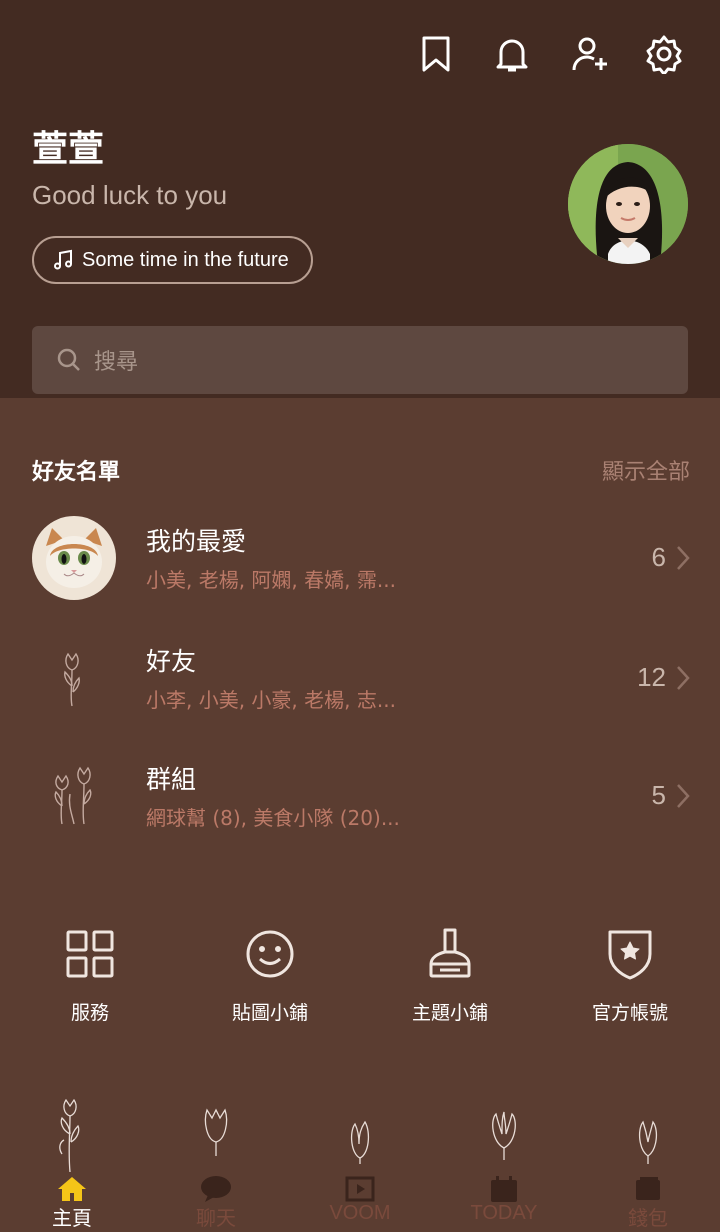  What do you see at coordinates (116, 362) in the screenshot?
I see `search-placeholder: 搜尋` at bounding box center [116, 362].